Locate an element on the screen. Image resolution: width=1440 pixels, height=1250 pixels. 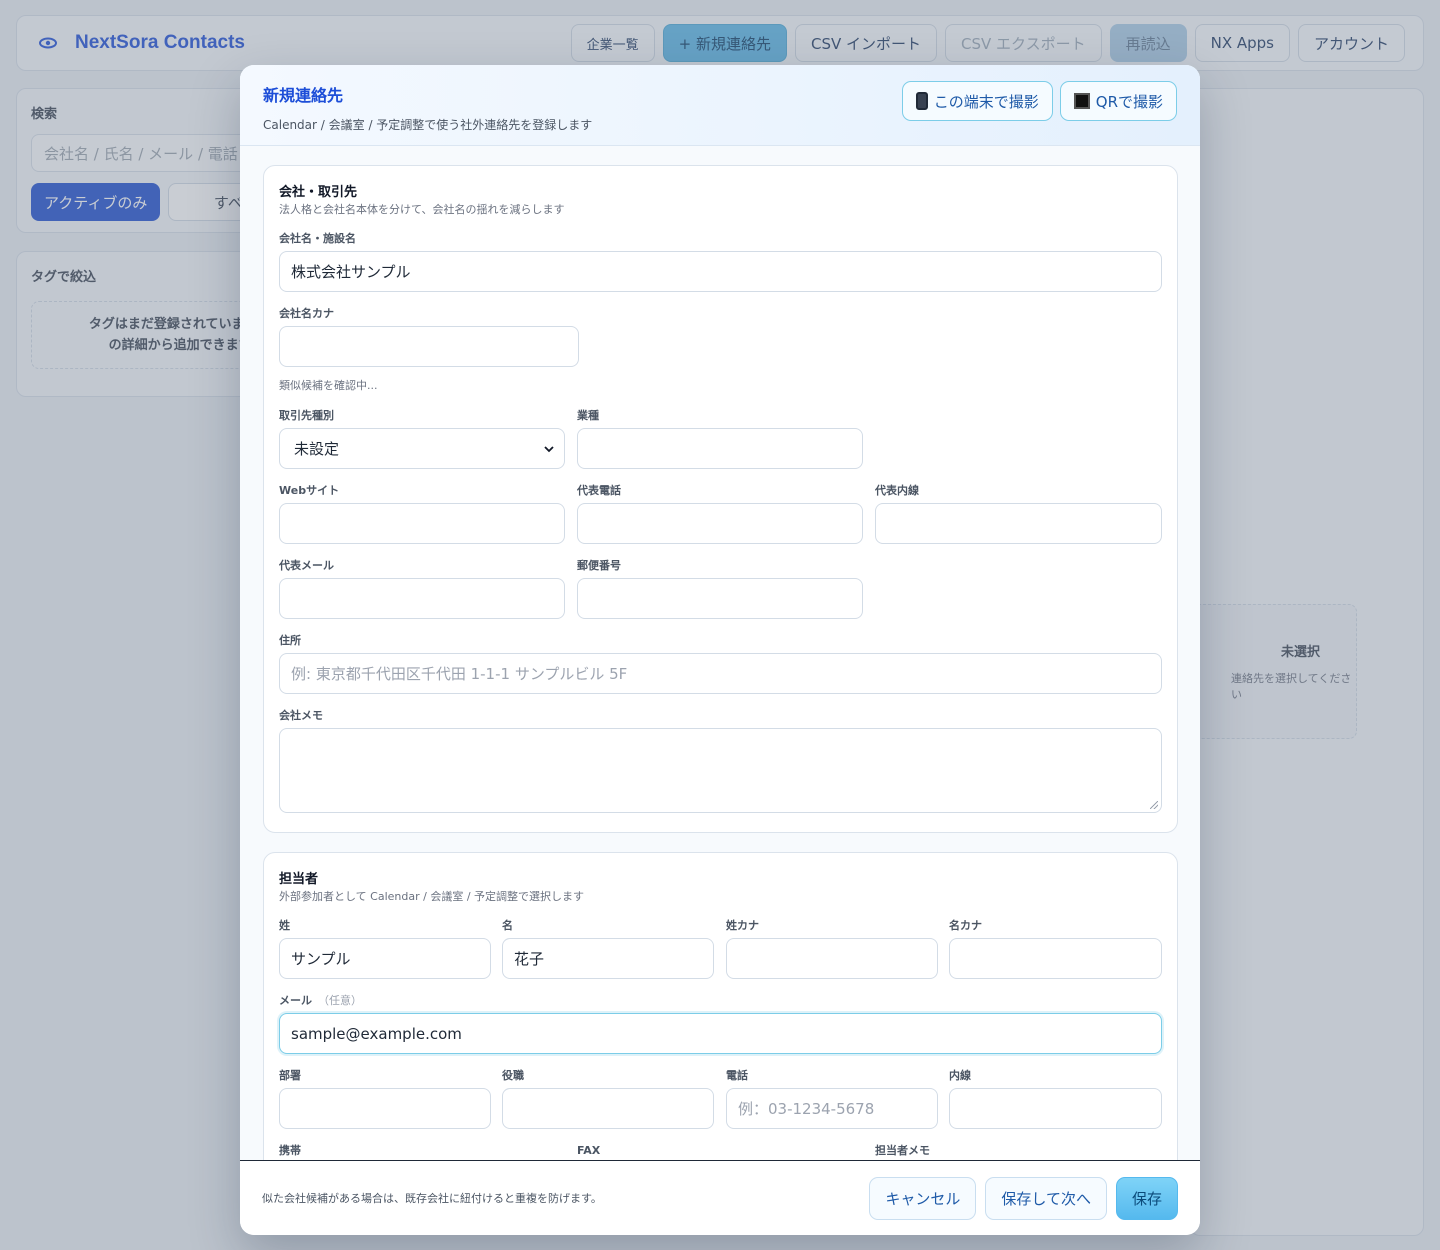
first-kana-field: 名カナ is located at coordinates (1055, 949).